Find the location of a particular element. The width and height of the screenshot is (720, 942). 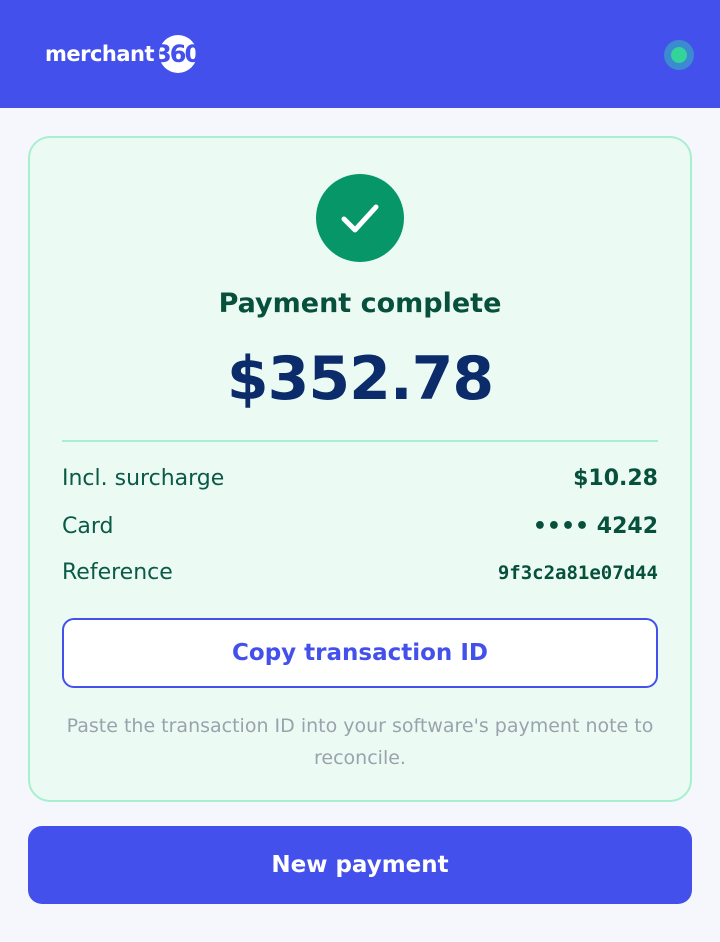

app-header: merchant 360 is located at coordinates (360, 54).